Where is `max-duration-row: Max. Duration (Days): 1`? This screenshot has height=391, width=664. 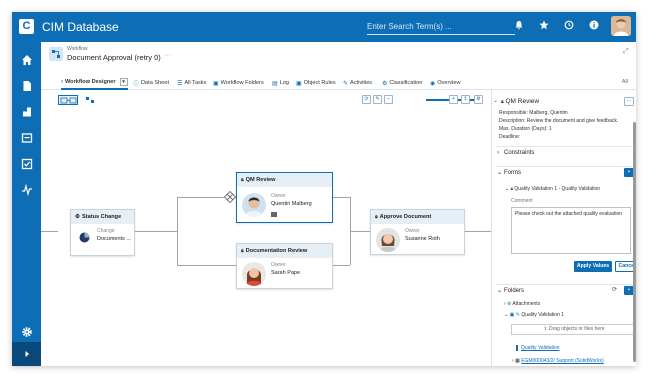
max-duration-row: Max. Duration (Days): 1 is located at coordinates (525, 129).